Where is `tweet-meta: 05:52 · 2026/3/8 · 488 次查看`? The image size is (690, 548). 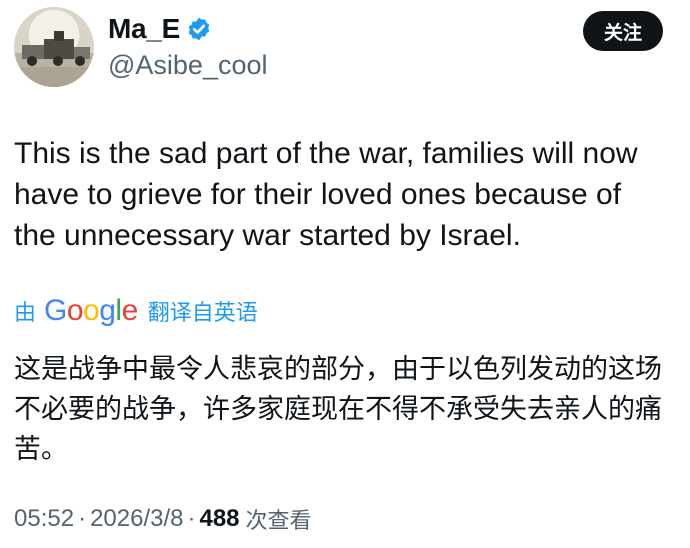 tweet-meta: 05:52 · 2026/3/8 · 488 次查看 is located at coordinates (163, 519).